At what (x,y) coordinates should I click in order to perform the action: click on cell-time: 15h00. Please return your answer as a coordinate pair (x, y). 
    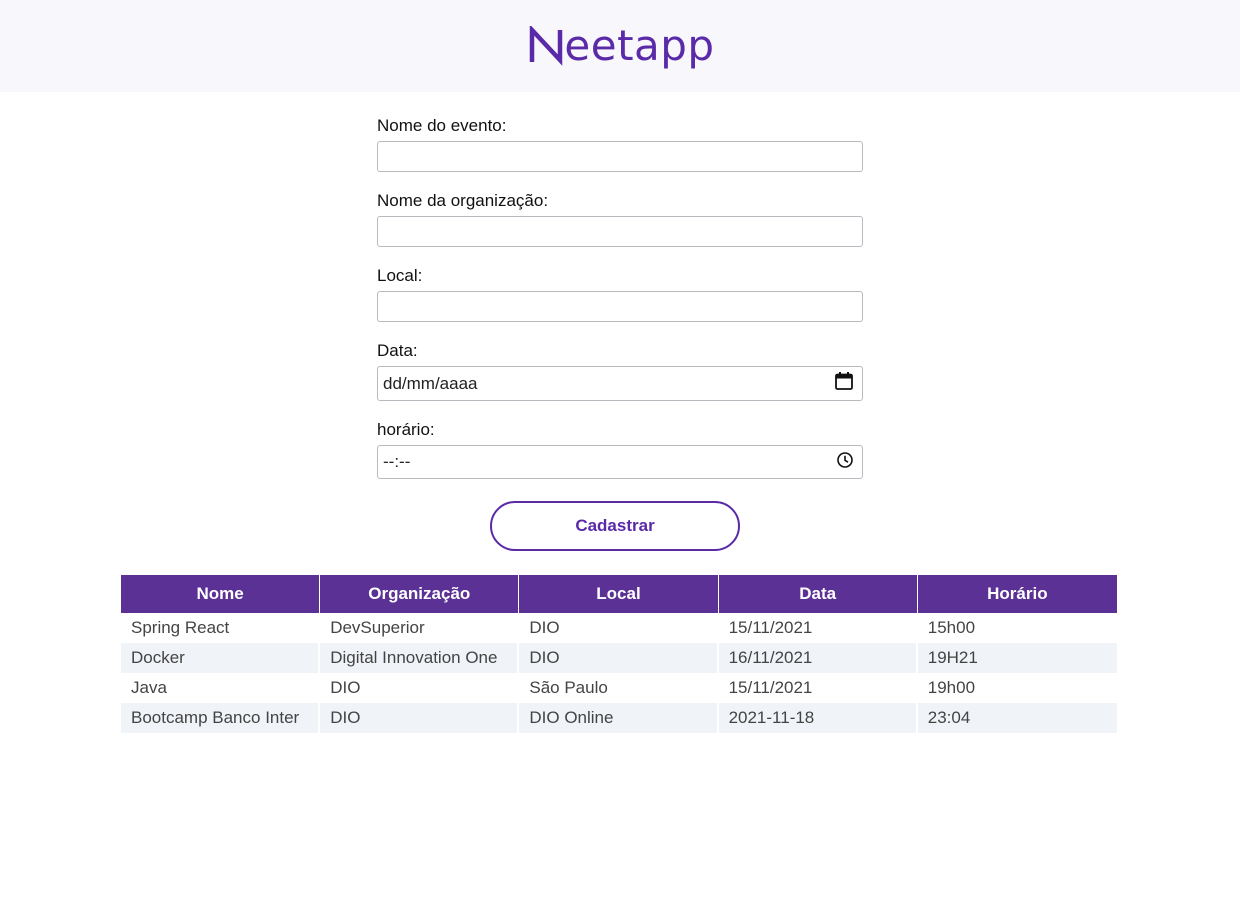
    Looking at the image, I should click on (951, 627).